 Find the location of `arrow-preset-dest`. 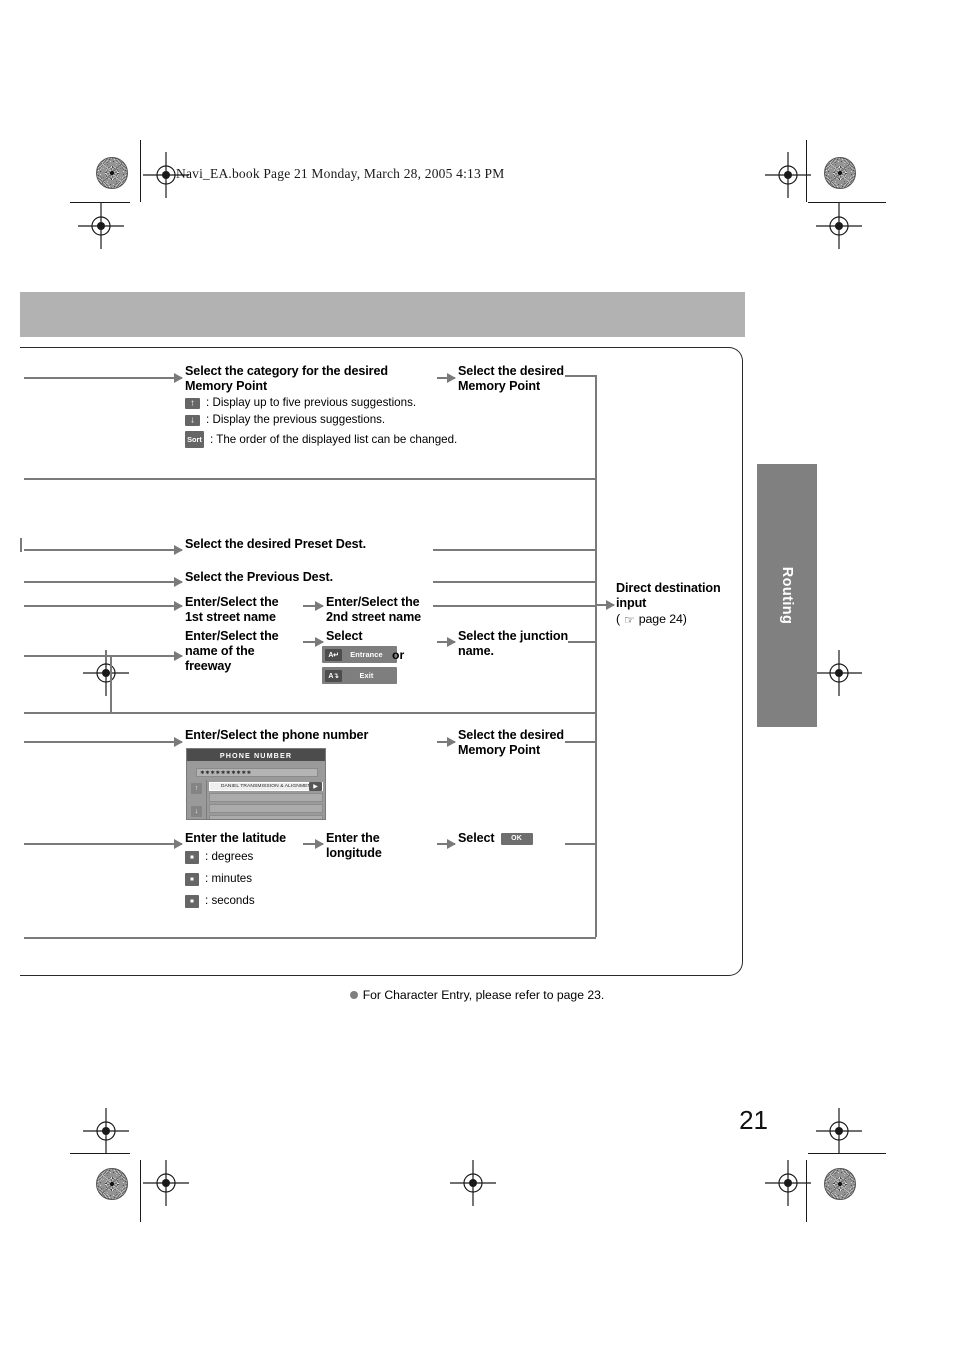

arrow-preset-dest is located at coordinates (103, 550).